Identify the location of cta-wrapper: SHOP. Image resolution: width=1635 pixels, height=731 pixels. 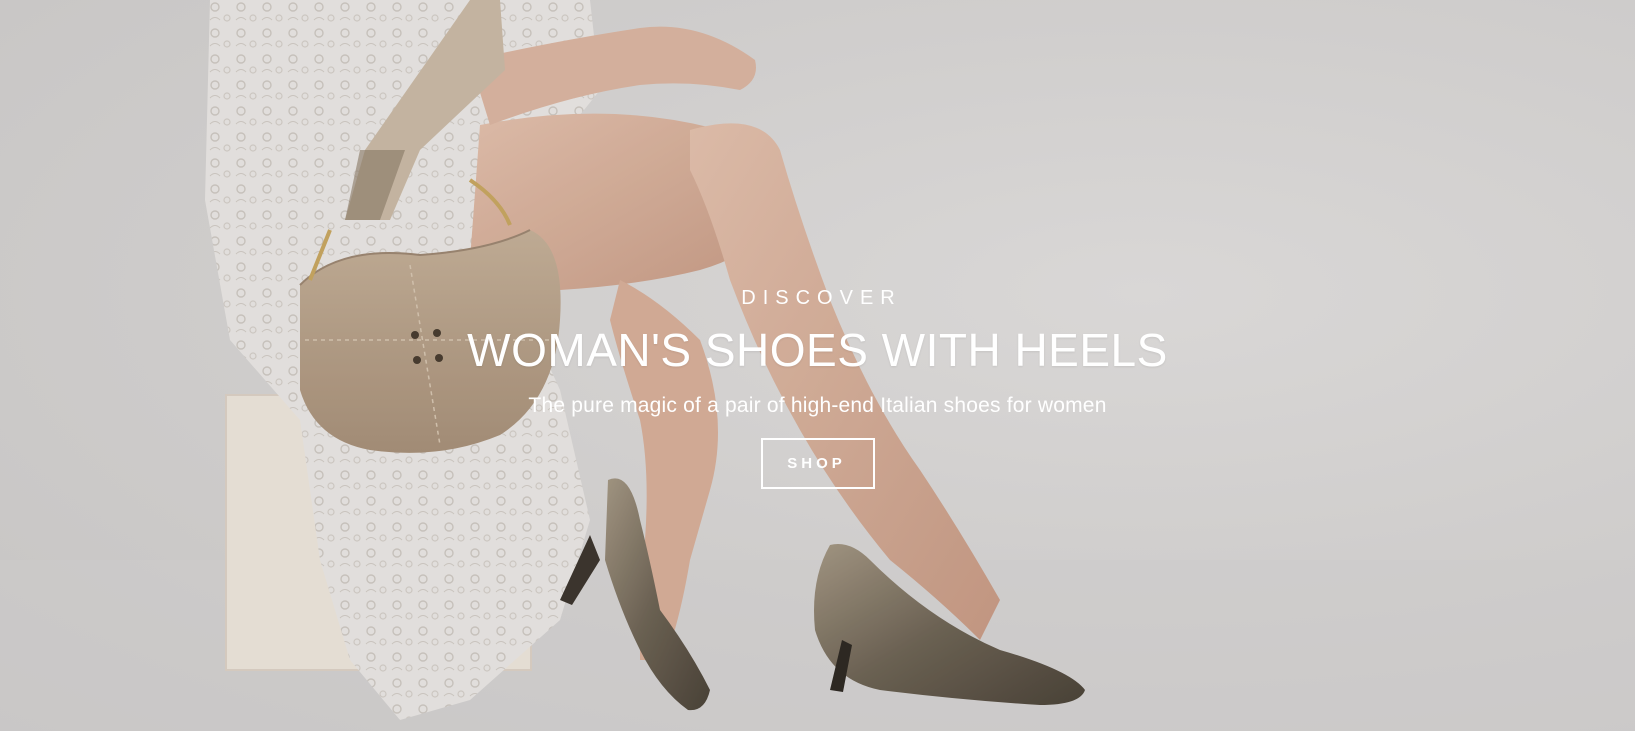
(817, 463).